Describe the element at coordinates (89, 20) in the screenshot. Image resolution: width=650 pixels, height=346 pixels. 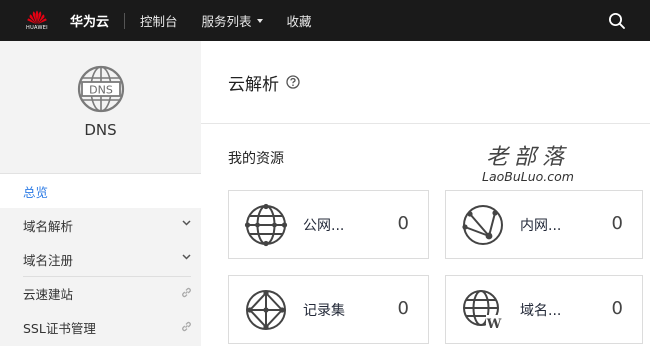
I see `brand-name: 华为云` at that location.